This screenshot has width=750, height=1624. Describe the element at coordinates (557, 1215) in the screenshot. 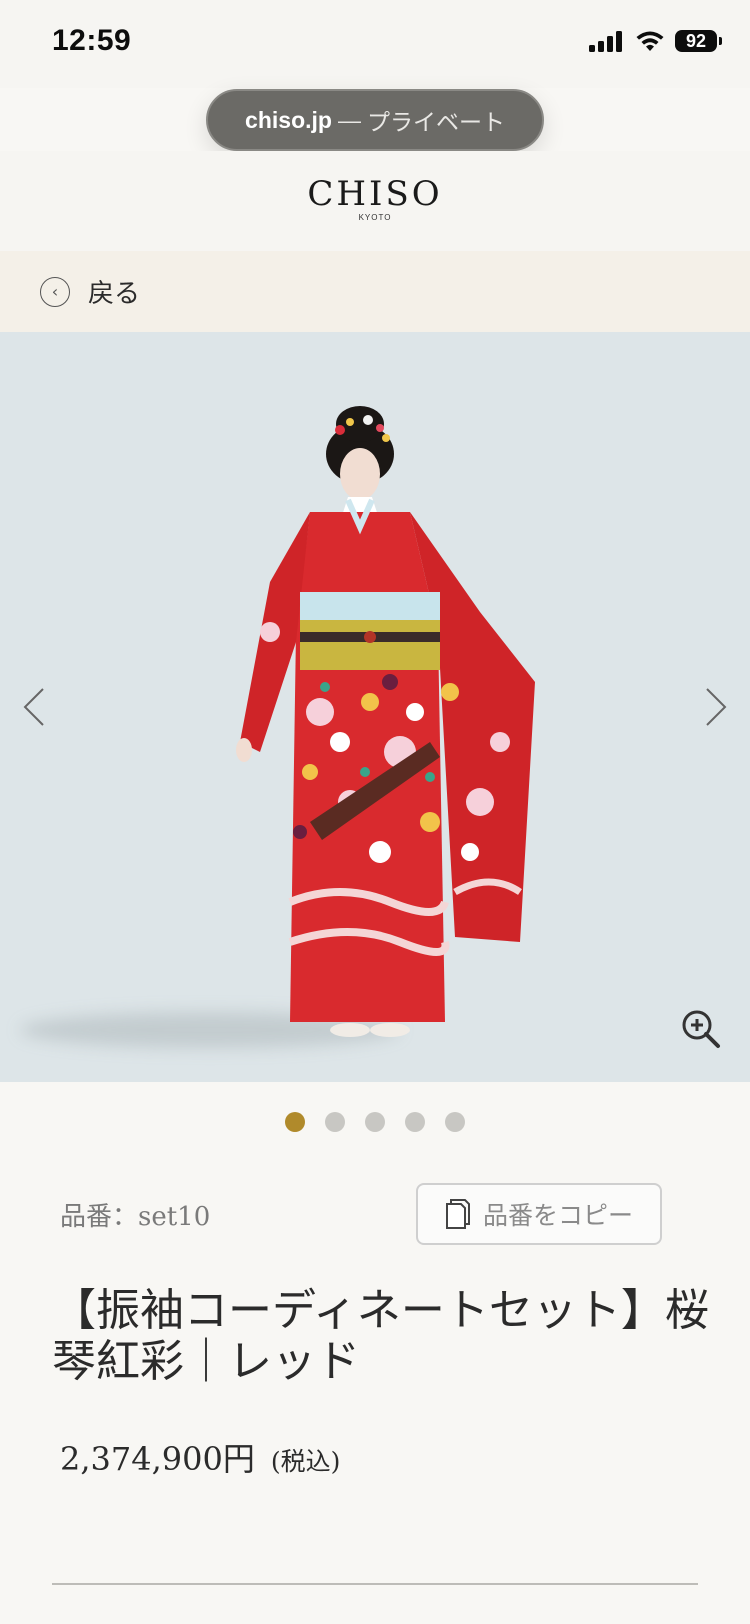

I see `copy-sku-label: 品番をコピー` at that location.